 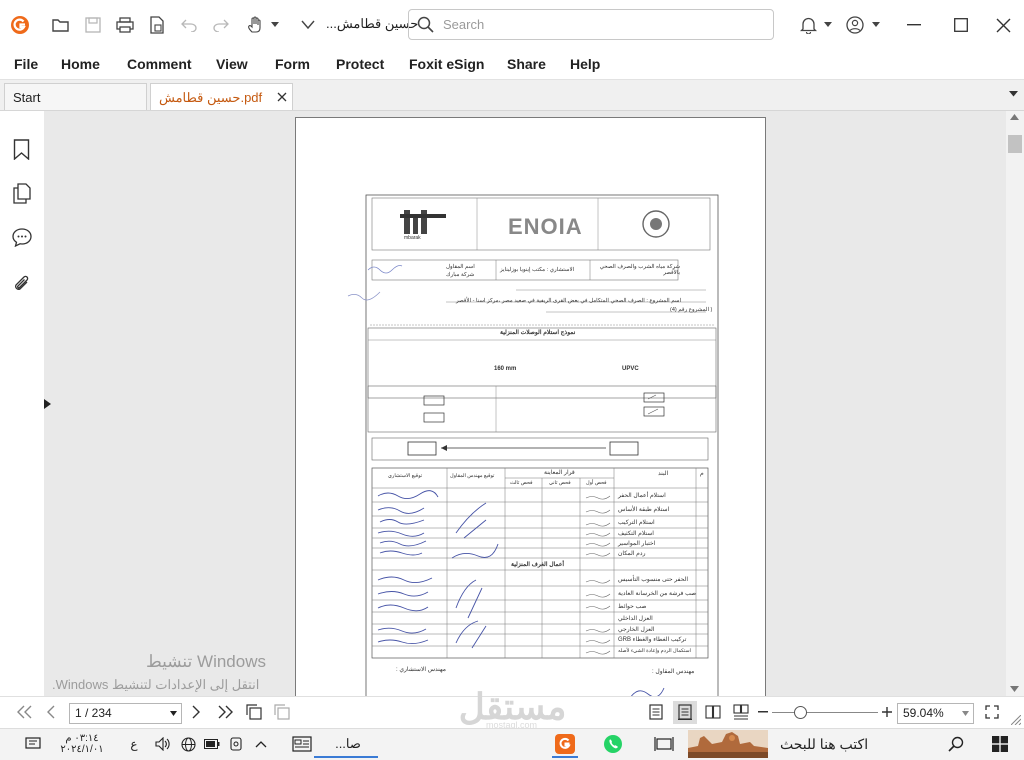 What do you see at coordinates (22, 193) in the screenshot?
I see `pages-thumbnail-icon` at bounding box center [22, 193].